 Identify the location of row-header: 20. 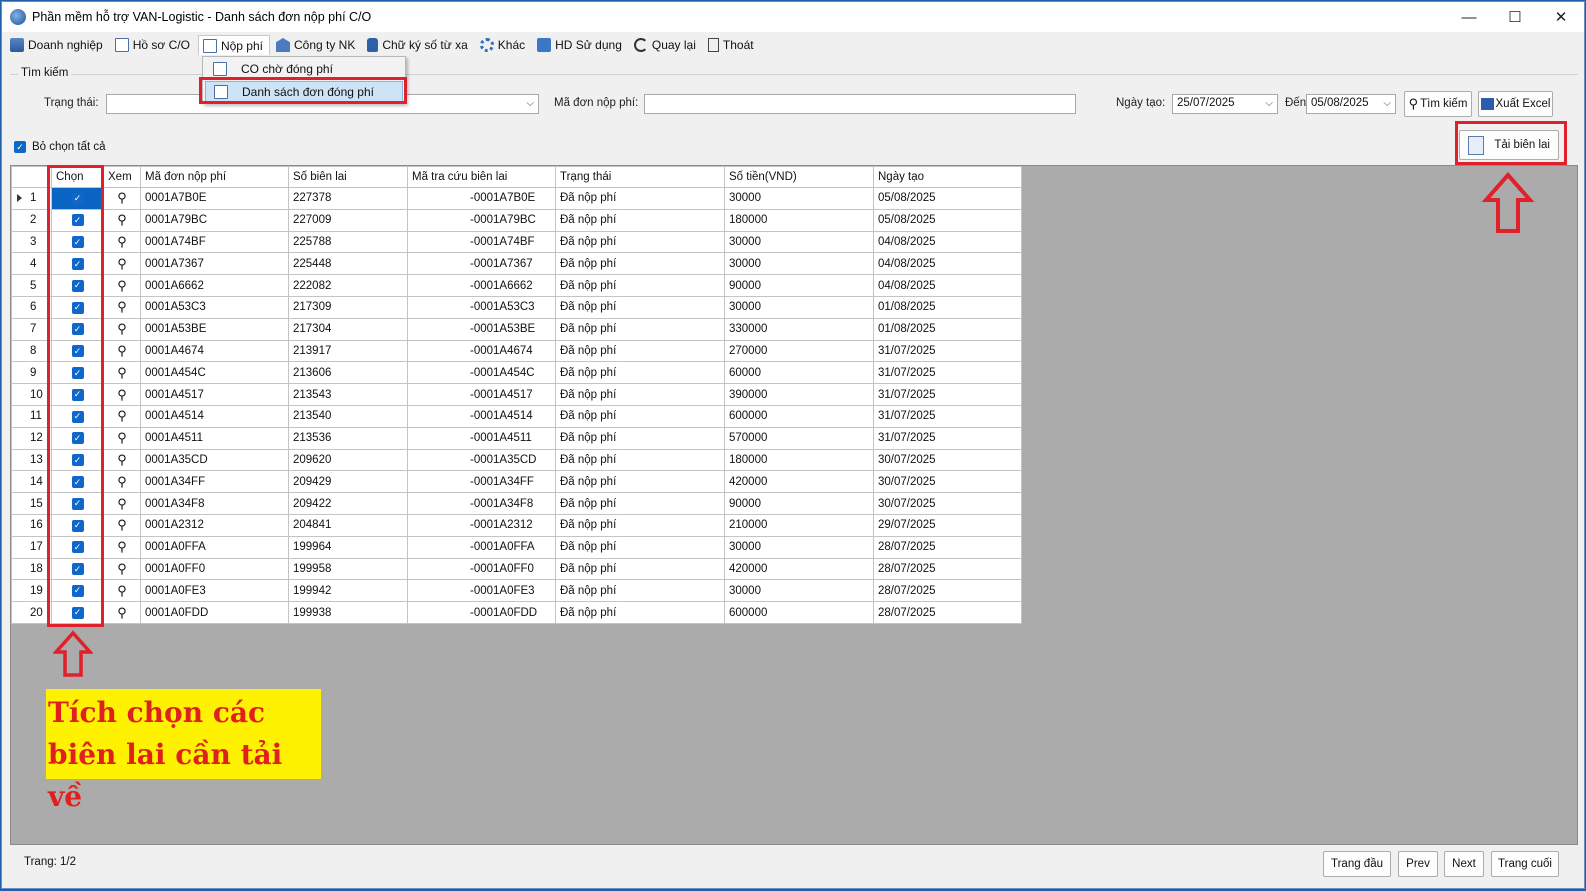
(31, 612).